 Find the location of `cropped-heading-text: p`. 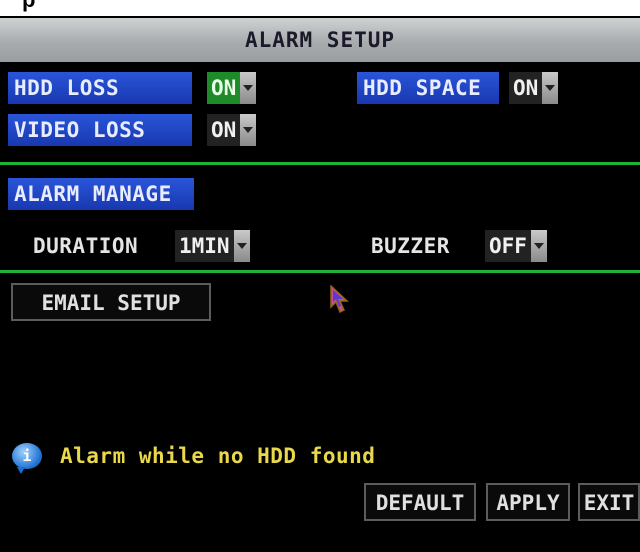

cropped-heading-text: p is located at coordinates (28, 6).